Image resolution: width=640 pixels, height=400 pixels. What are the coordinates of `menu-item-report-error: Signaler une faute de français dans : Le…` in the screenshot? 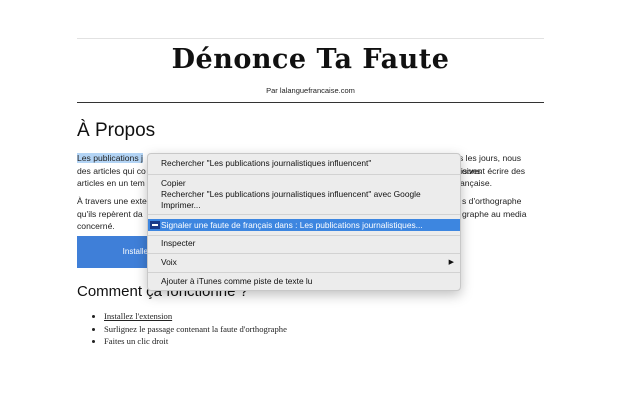 It's located at (304, 225).